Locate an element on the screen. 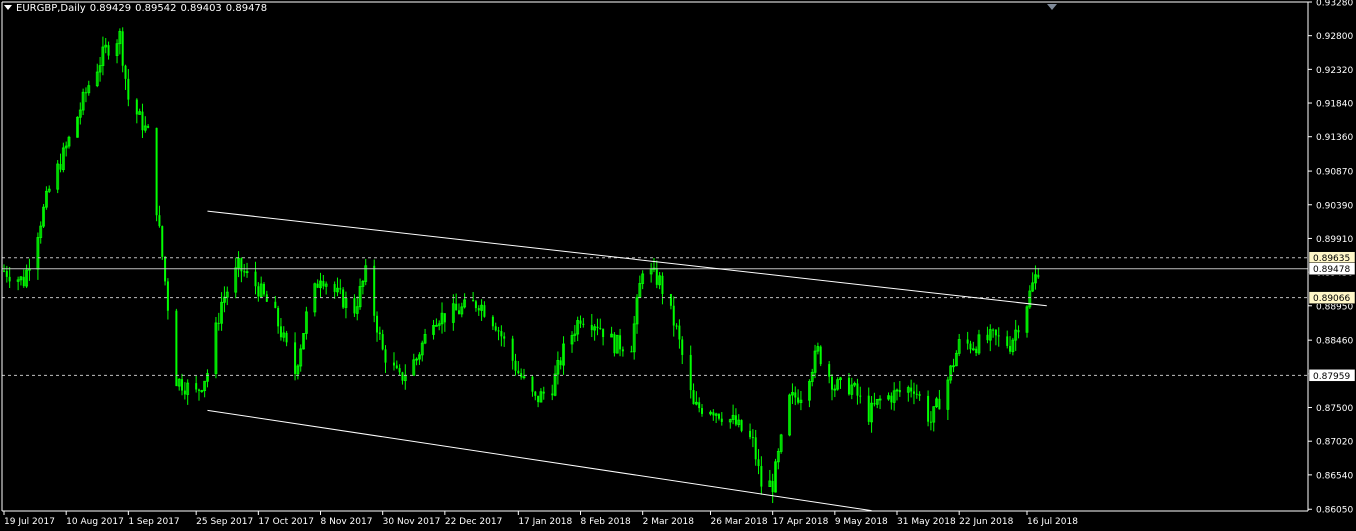 The height and width of the screenshot is (531, 1356). time-tick-label: 25 Sep 2017 is located at coordinates (224, 522).